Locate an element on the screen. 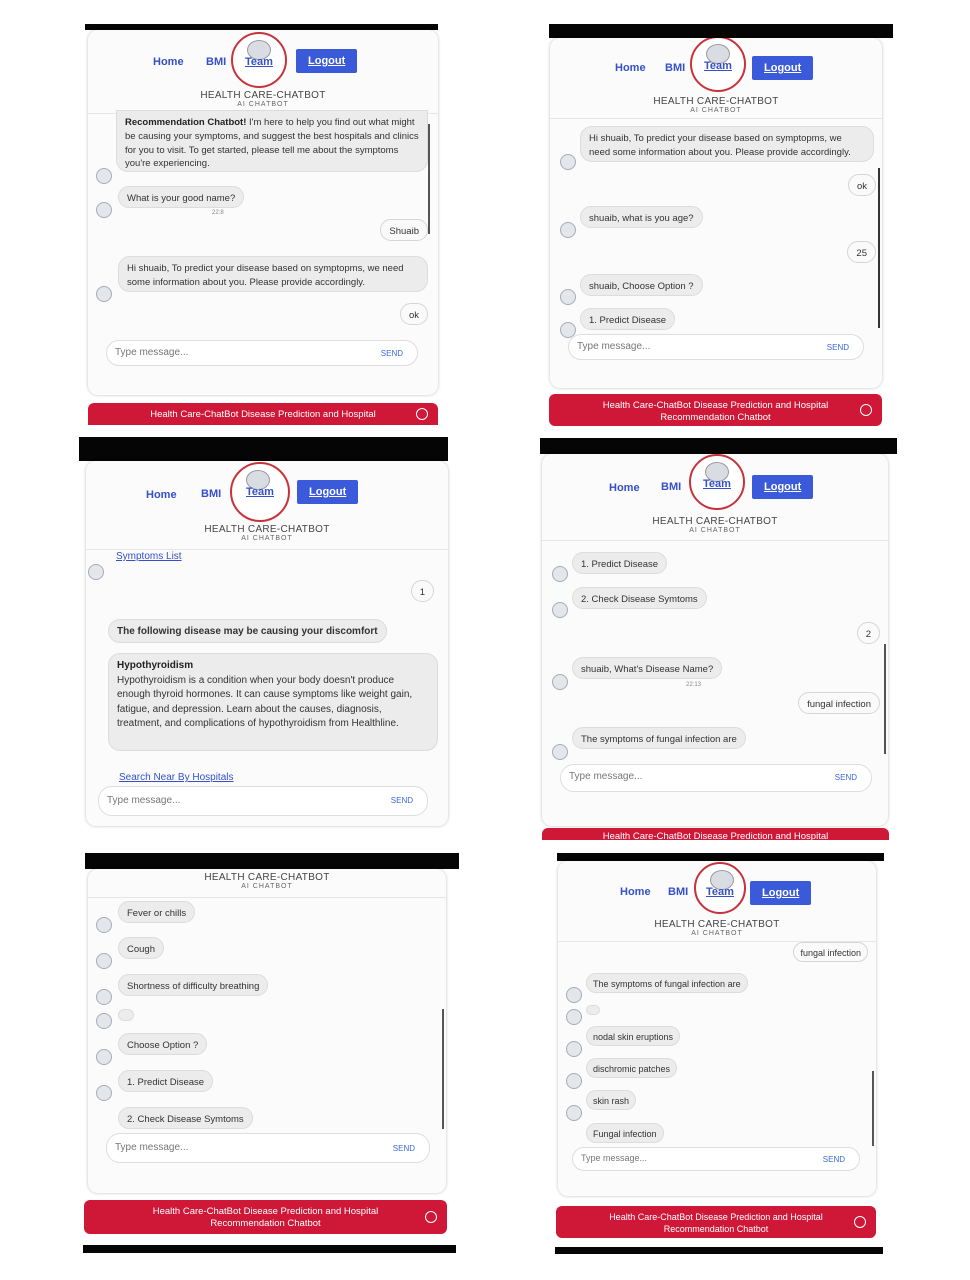 The width and height of the screenshot is (970, 1280). disease-name: Hypothyroidism is located at coordinates (155, 665).